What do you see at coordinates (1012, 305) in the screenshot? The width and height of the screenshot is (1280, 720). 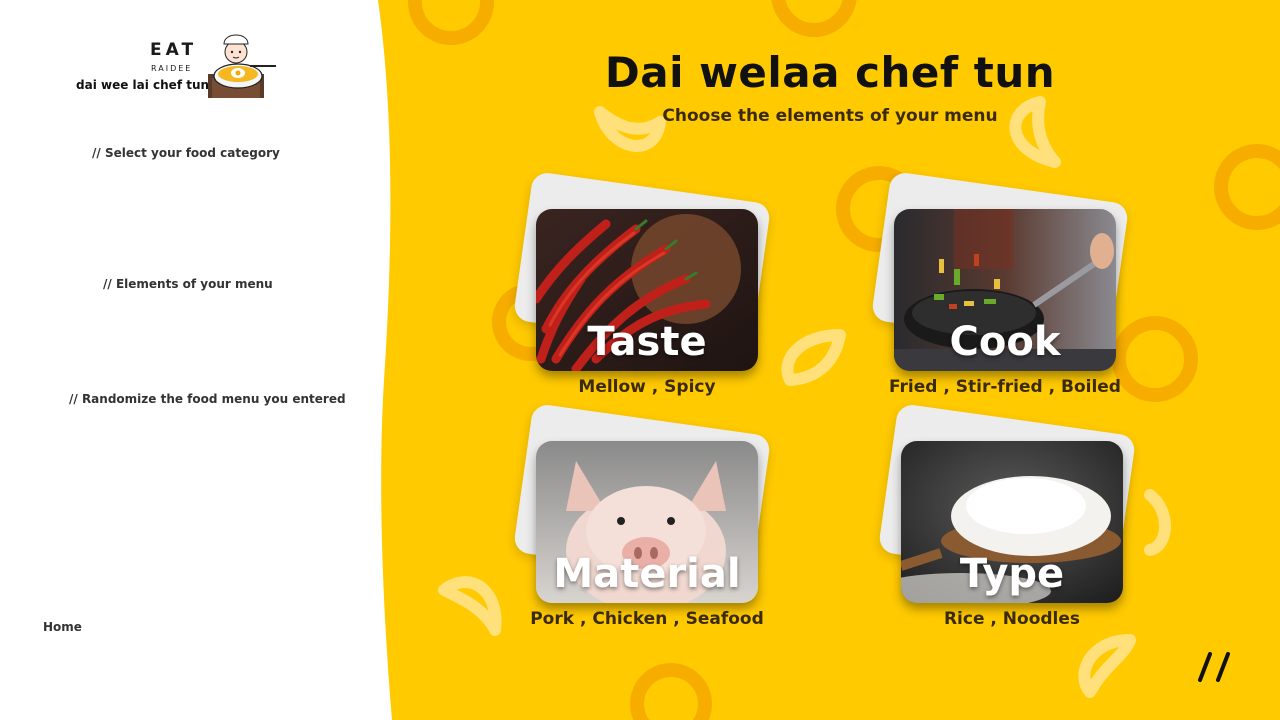 I see `card-cook: Cook Fried , Stir-fried , Boiled` at bounding box center [1012, 305].